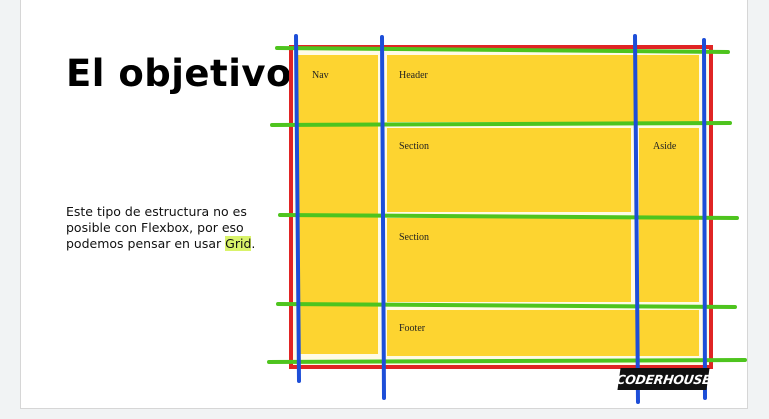  What do you see at coordinates (414, 146) in the screenshot?
I see `section-label-1: Section` at bounding box center [414, 146].